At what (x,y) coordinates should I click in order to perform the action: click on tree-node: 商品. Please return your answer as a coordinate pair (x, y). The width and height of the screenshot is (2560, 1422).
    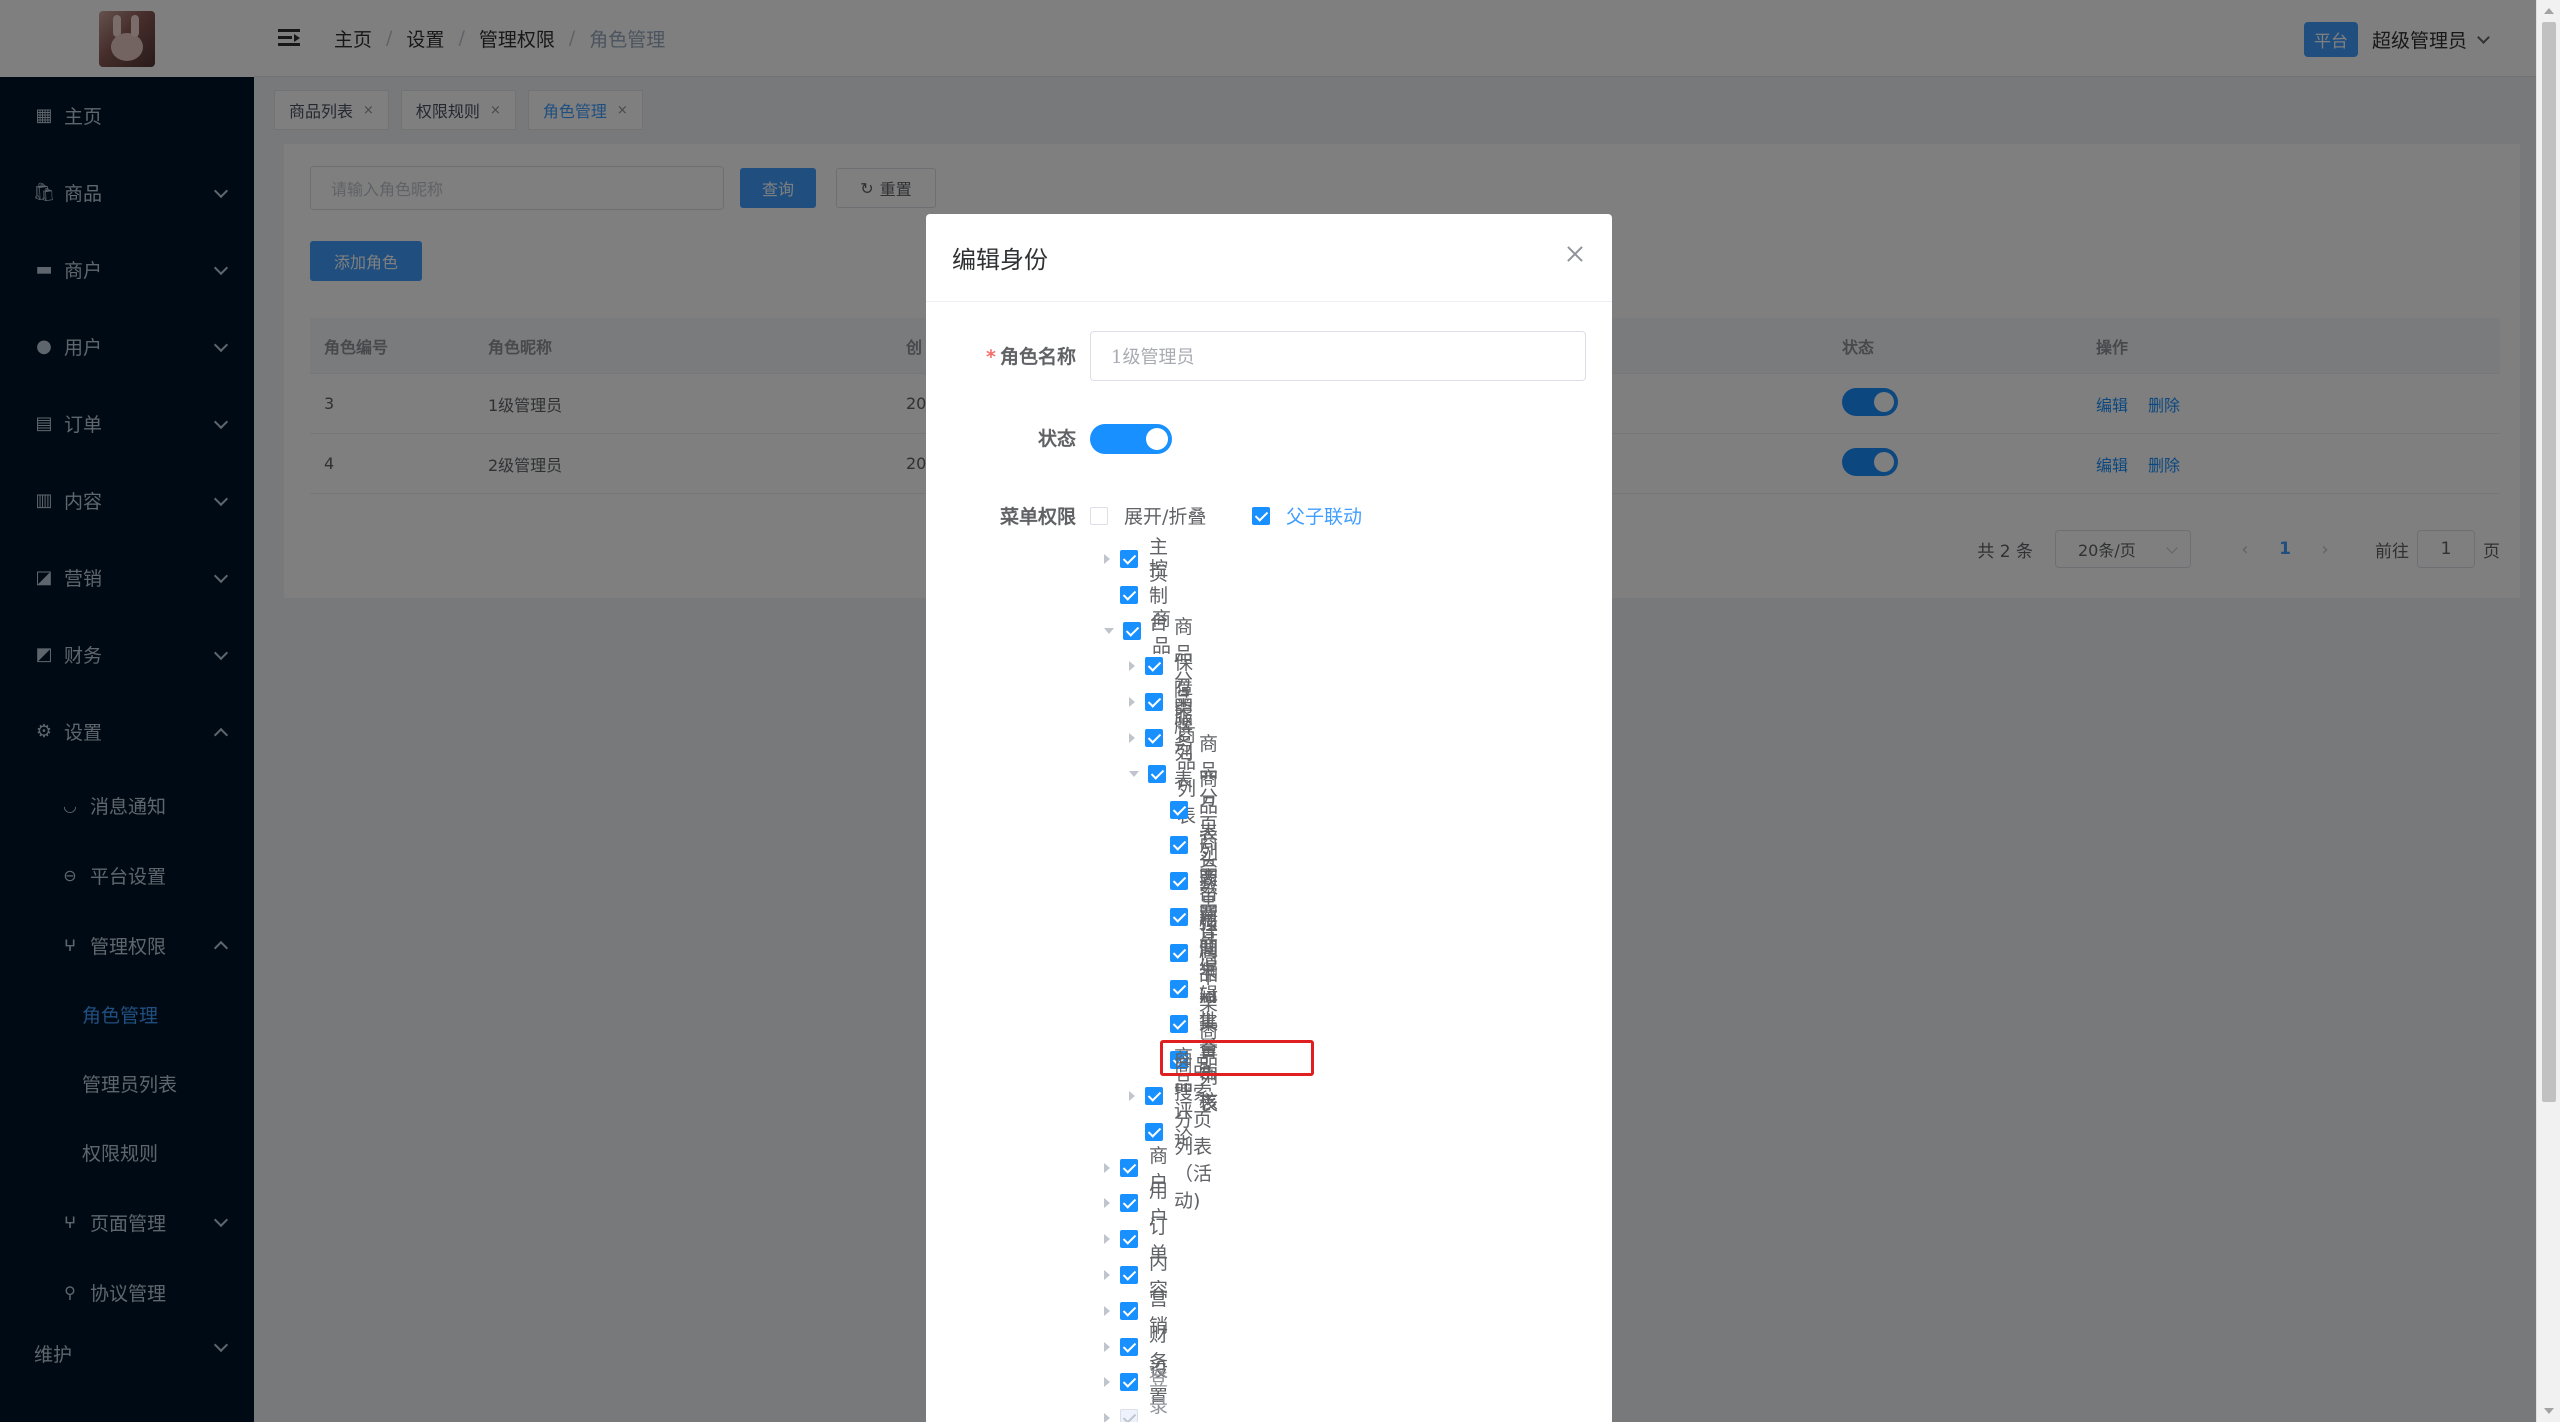
    Looking at the image, I should click on (1137, 632).